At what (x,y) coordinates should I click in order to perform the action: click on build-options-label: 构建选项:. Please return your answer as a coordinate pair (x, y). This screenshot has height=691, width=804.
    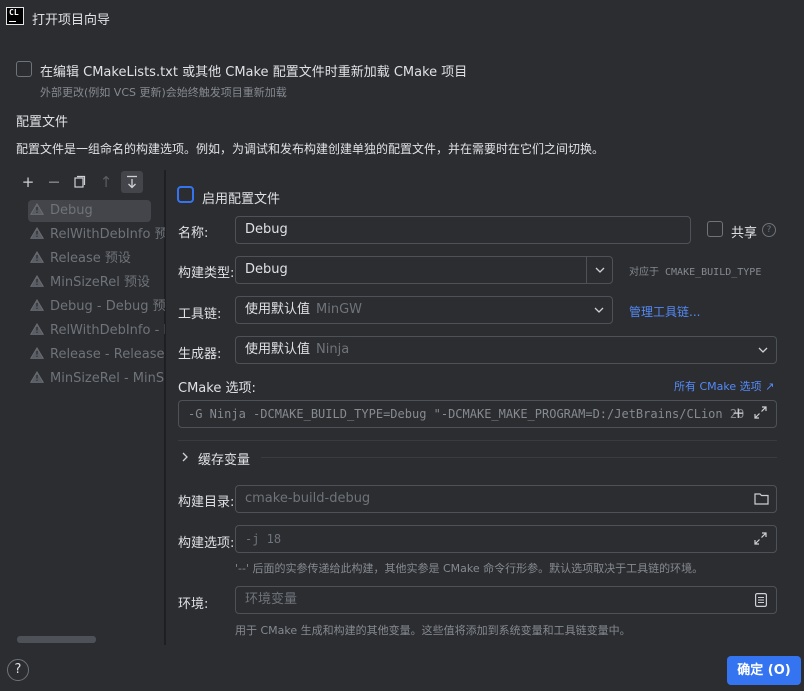
    Looking at the image, I should click on (206, 543).